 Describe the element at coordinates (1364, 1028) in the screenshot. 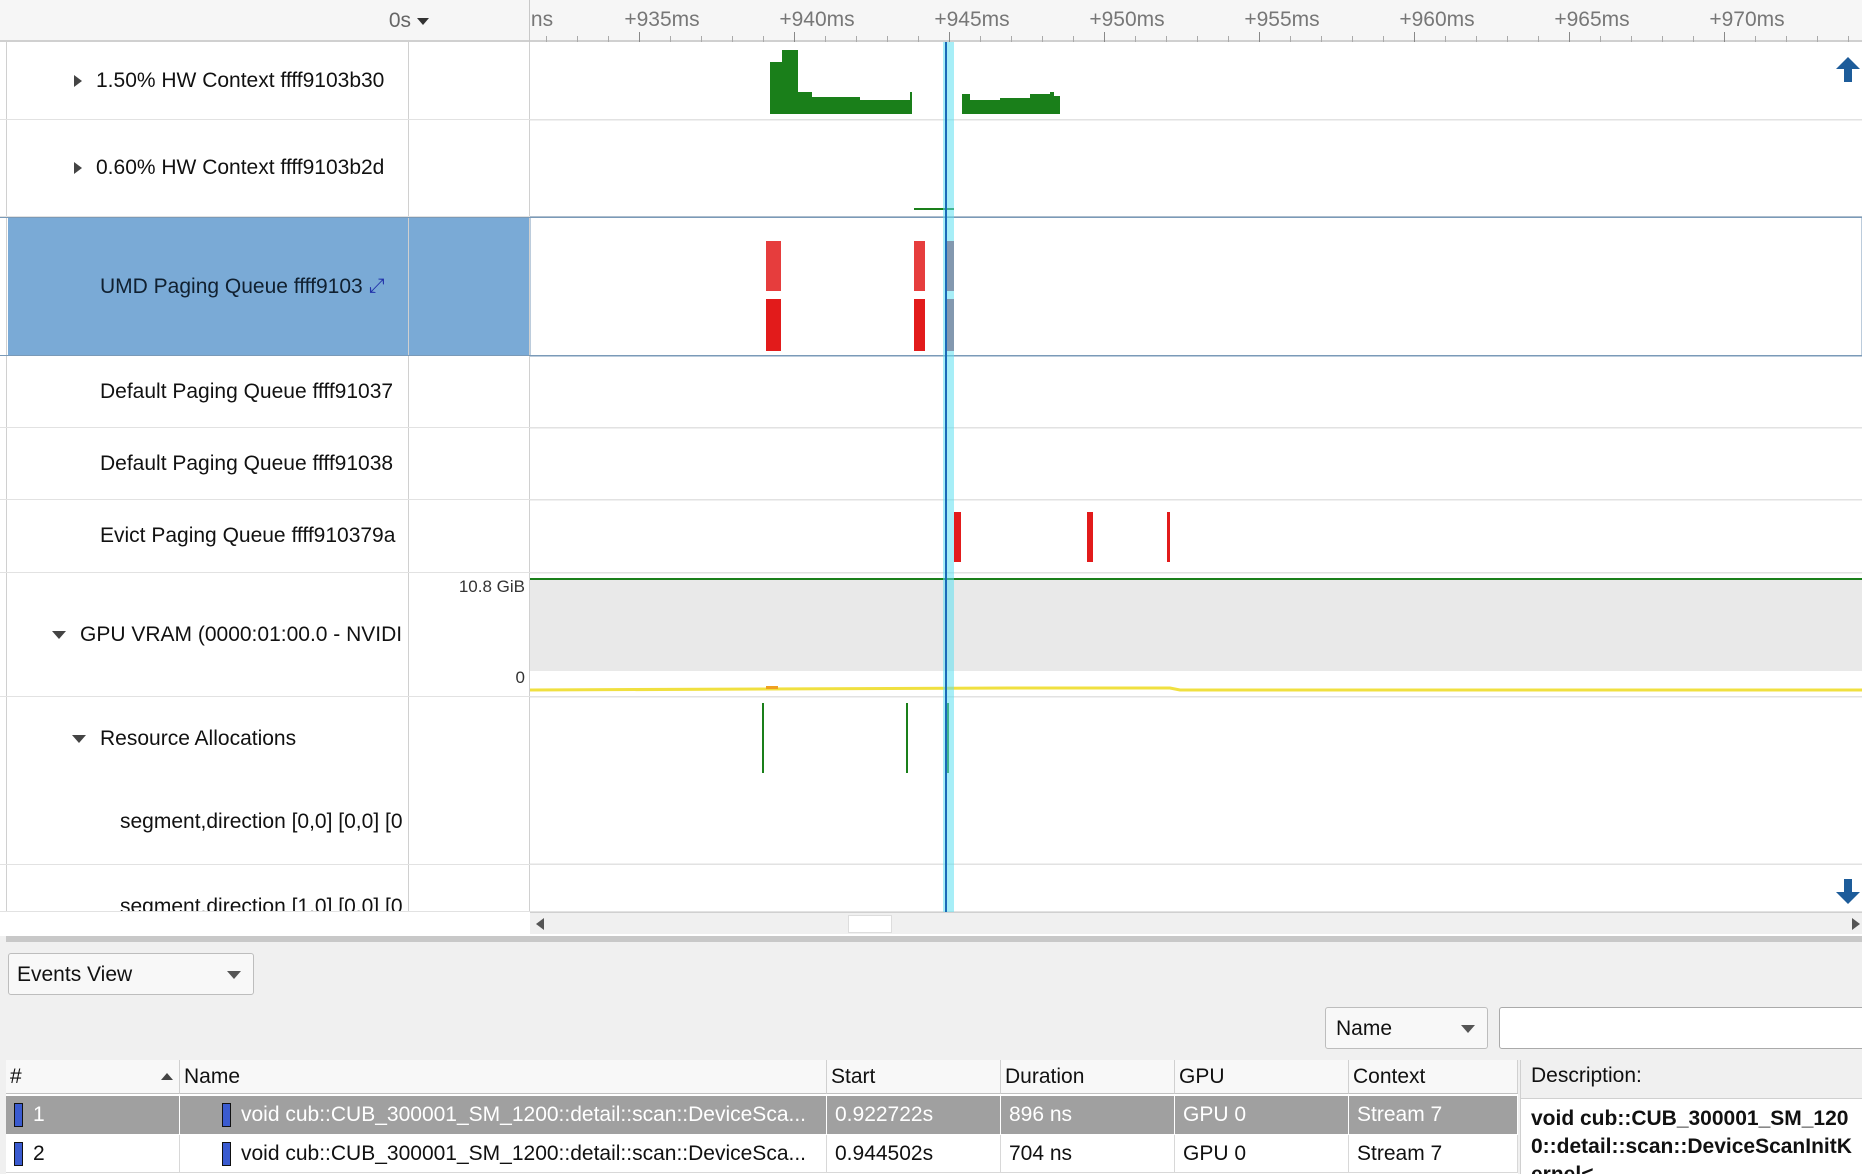

I see `filter-field-label: Name` at that location.